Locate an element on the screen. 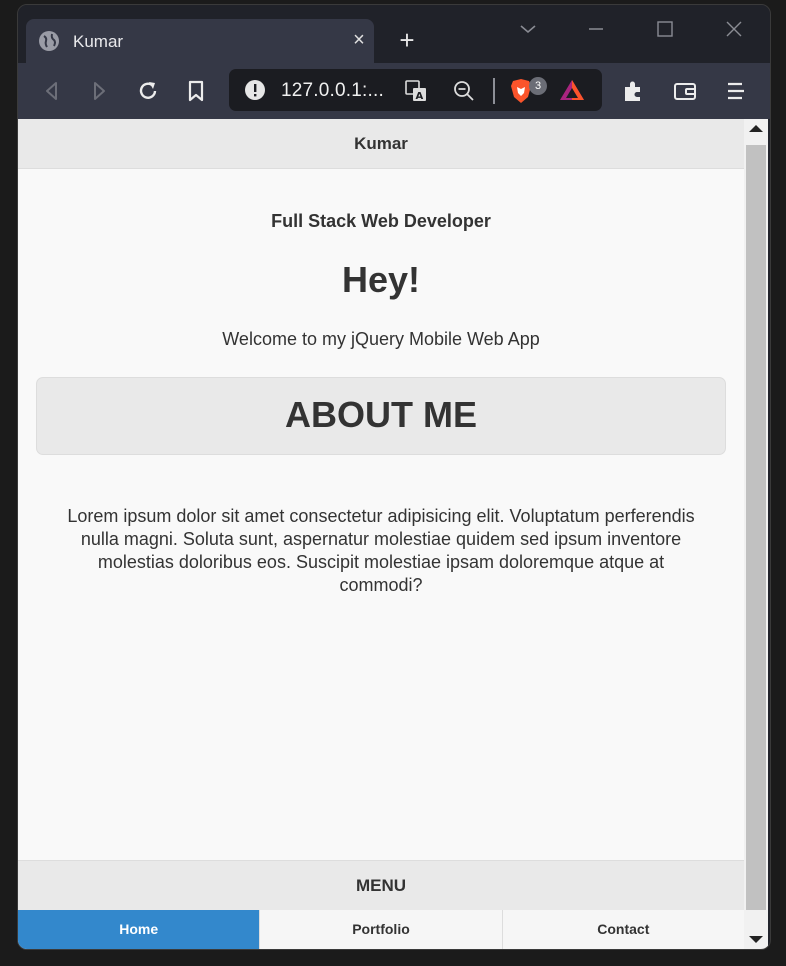 The width and height of the screenshot is (786, 966). browser-toolbar: 127.0.0.1:... A 3 is located at coordinates (394, 91).